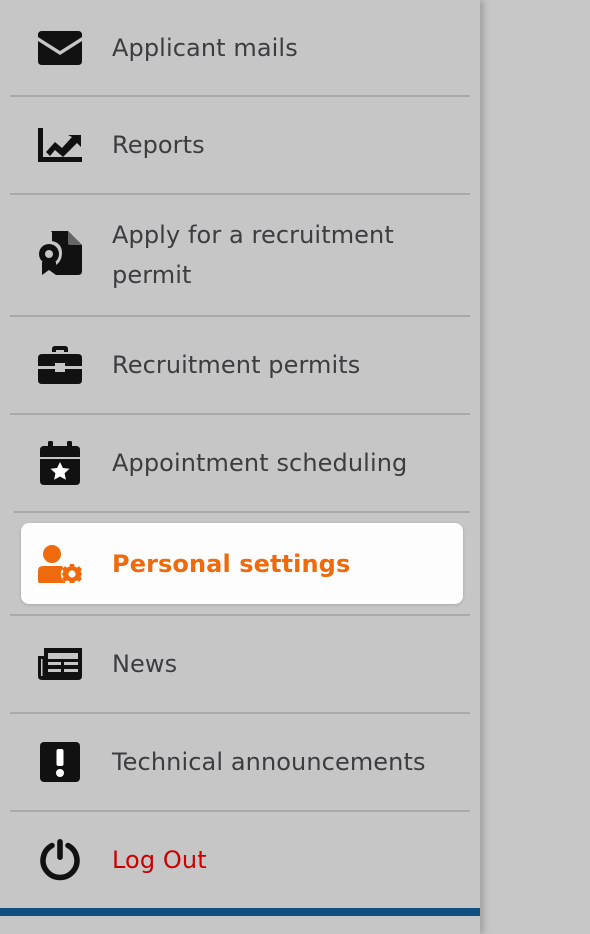 This screenshot has width=590, height=934. Describe the element at coordinates (60, 365) in the screenshot. I see `briefcase-icon` at that location.